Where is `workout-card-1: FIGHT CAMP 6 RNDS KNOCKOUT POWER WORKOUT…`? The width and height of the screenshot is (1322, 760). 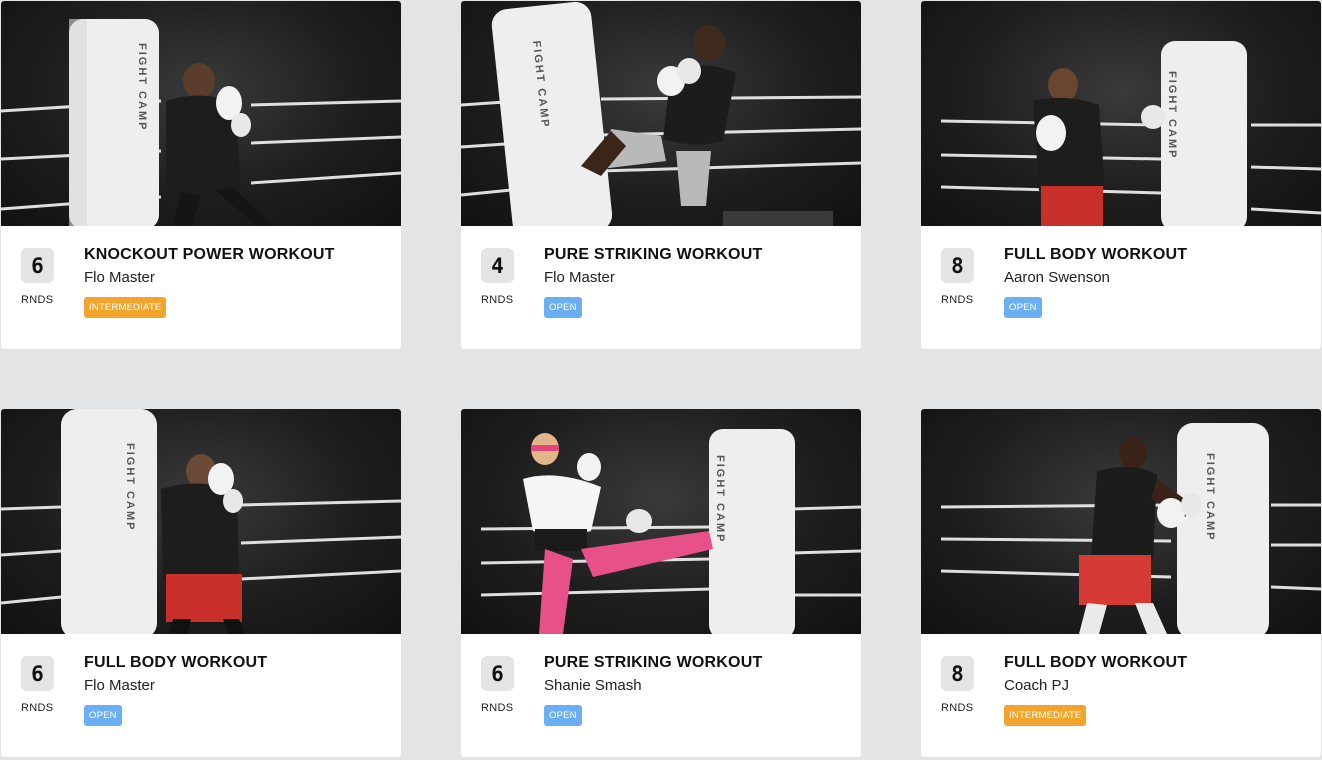 workout-card-1: FIGHT CAMP 6 RNDS KNOCKOUT POWER WORKOUT… is located at coordinates (201, 175).